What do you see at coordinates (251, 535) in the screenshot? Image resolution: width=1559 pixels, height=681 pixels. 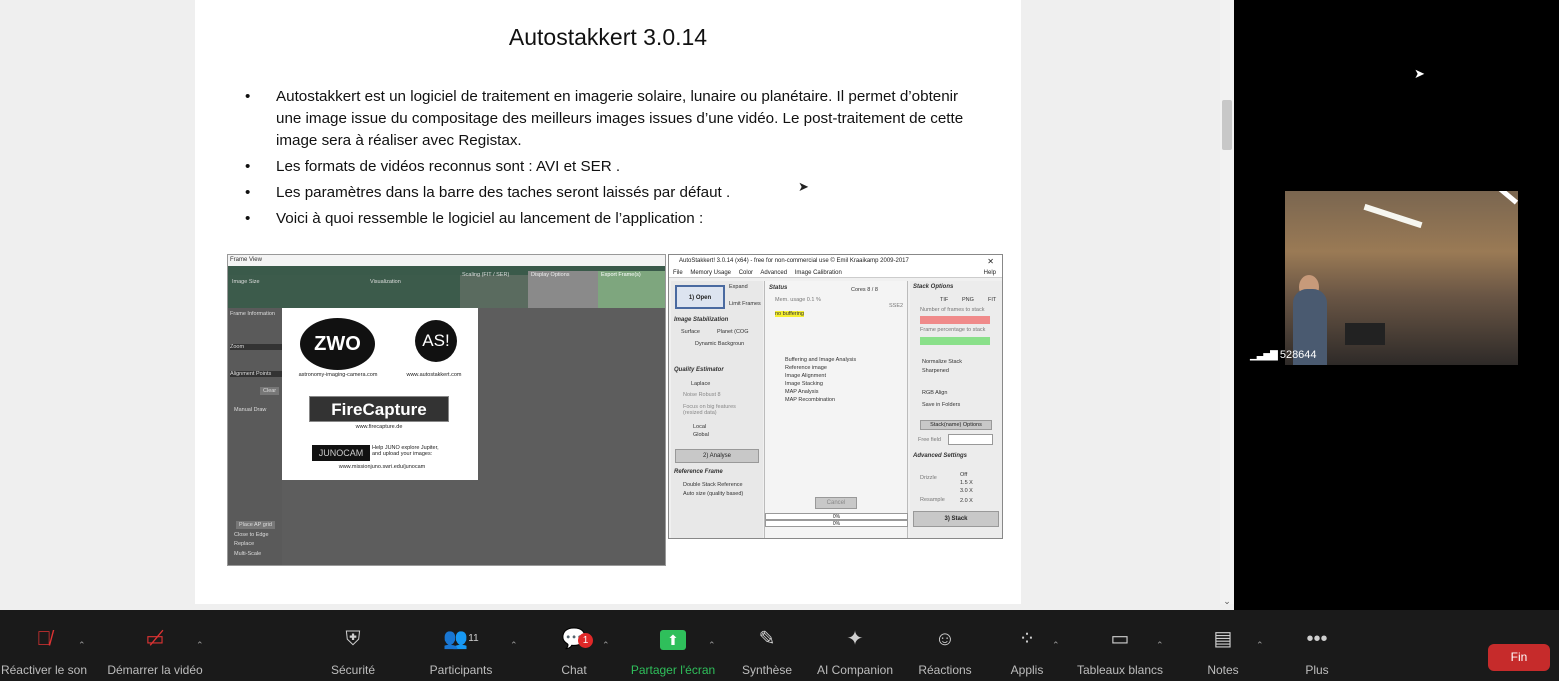 I see `close-to-edge-checkbox: Close to Edge` at bounding box center [251, 535].